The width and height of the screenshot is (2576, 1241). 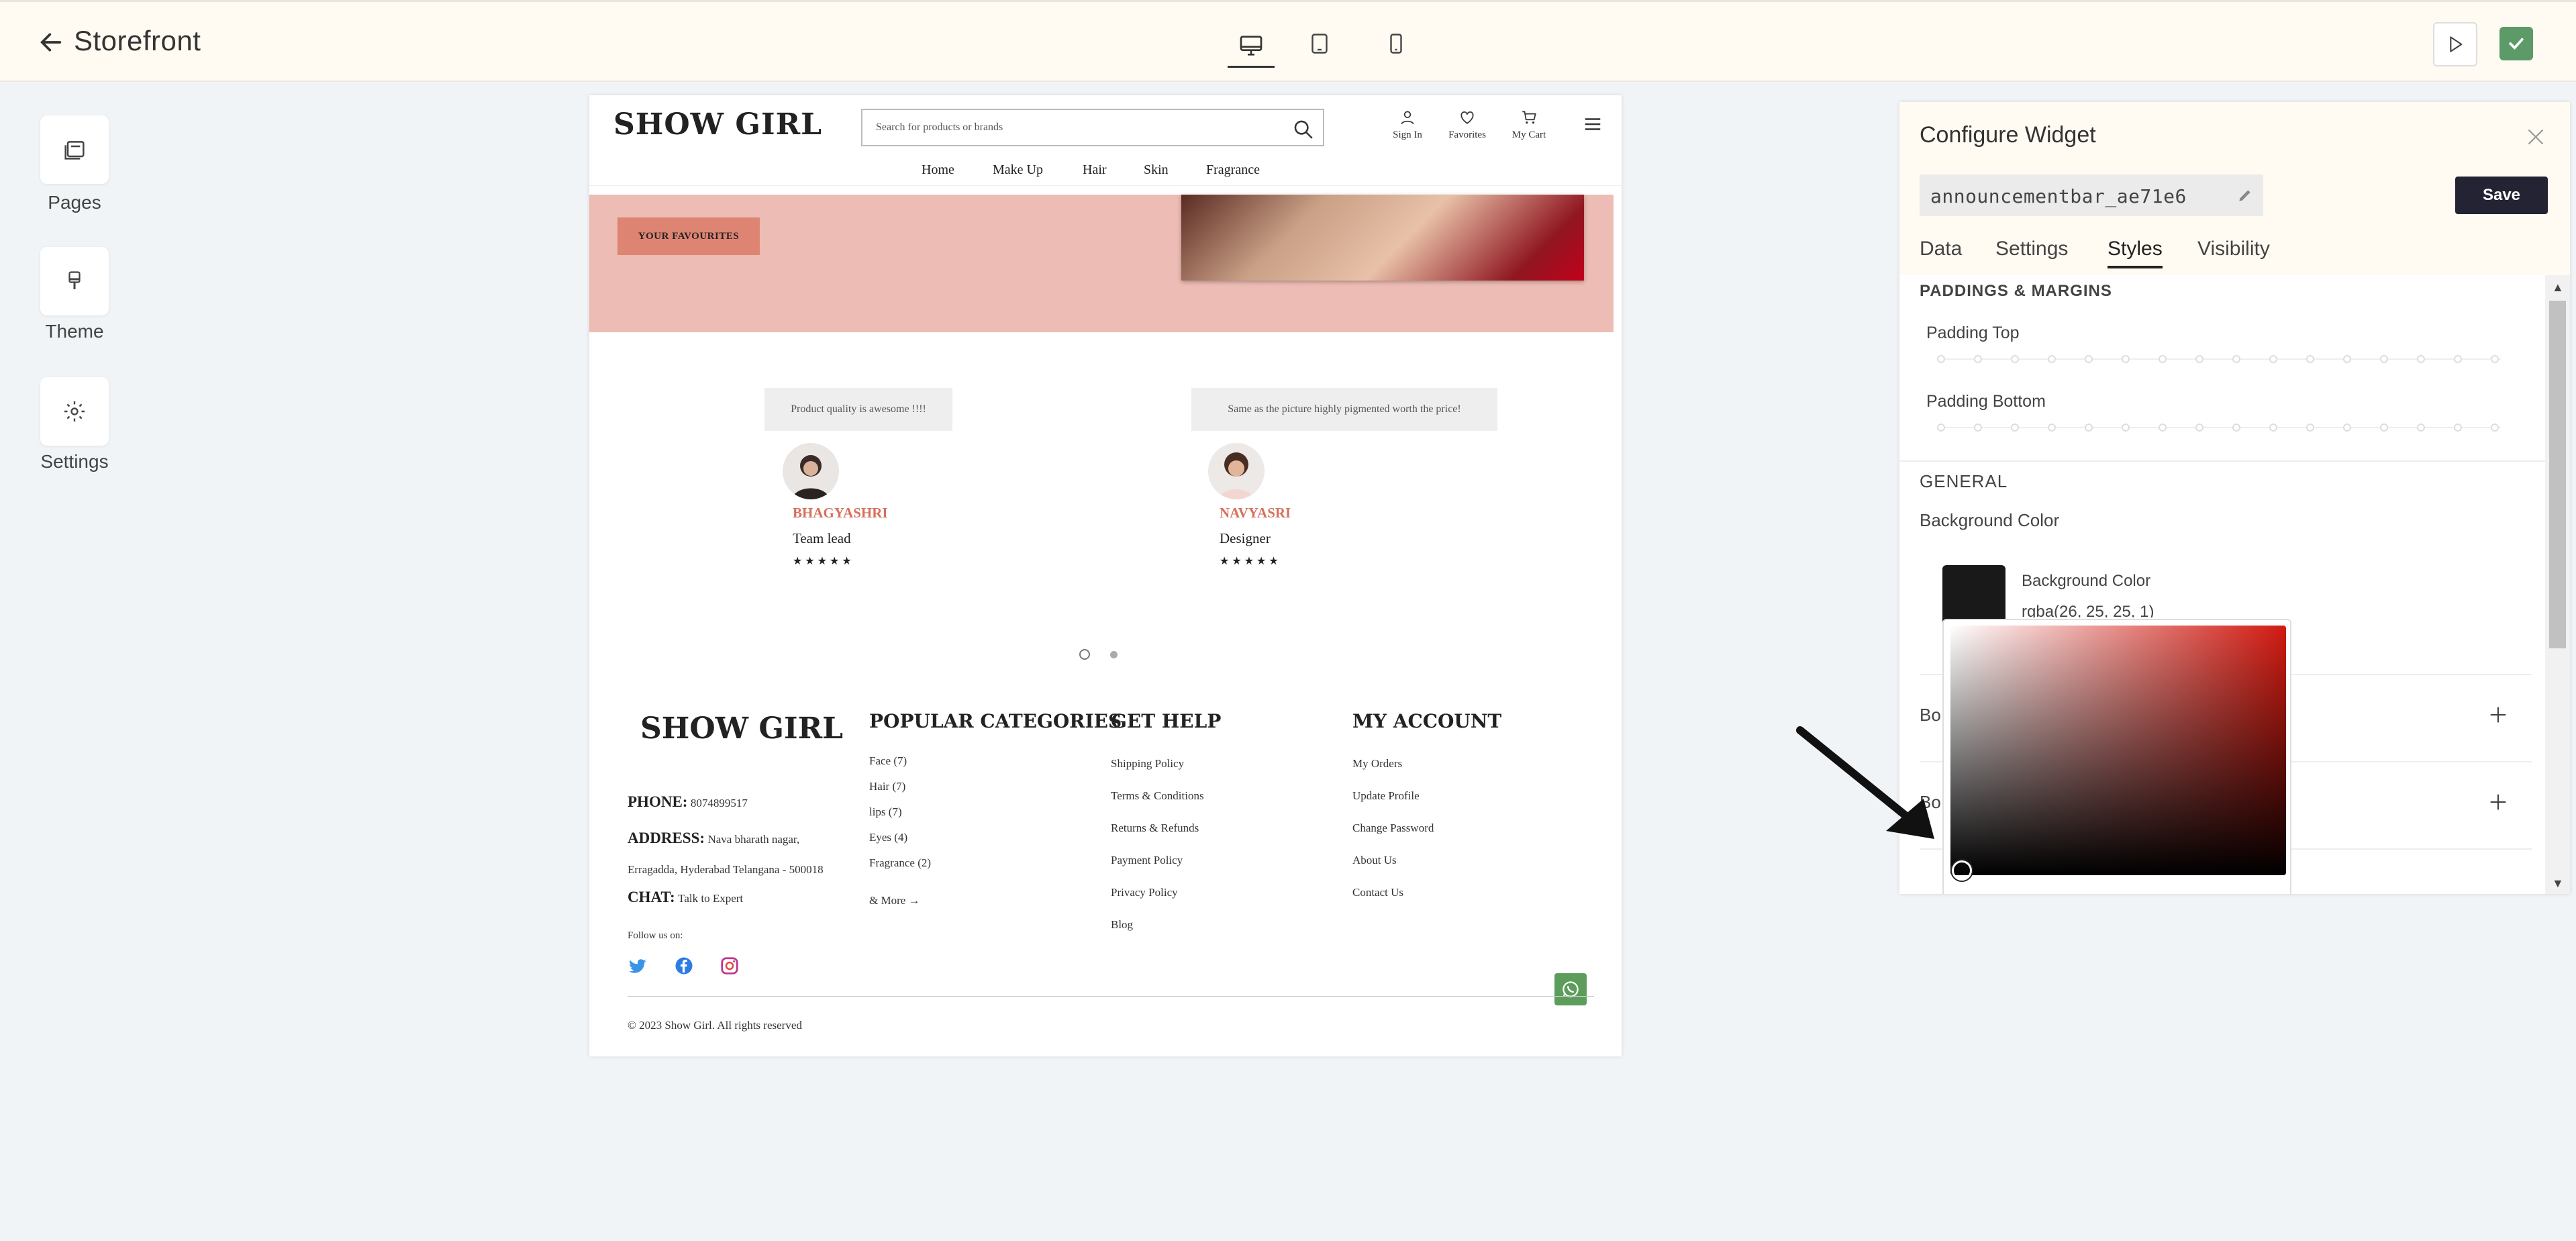 What do you see at coordinates (730, 966) in the screenshot?
I see `instagram-icon` at bounding box center [730, 966].